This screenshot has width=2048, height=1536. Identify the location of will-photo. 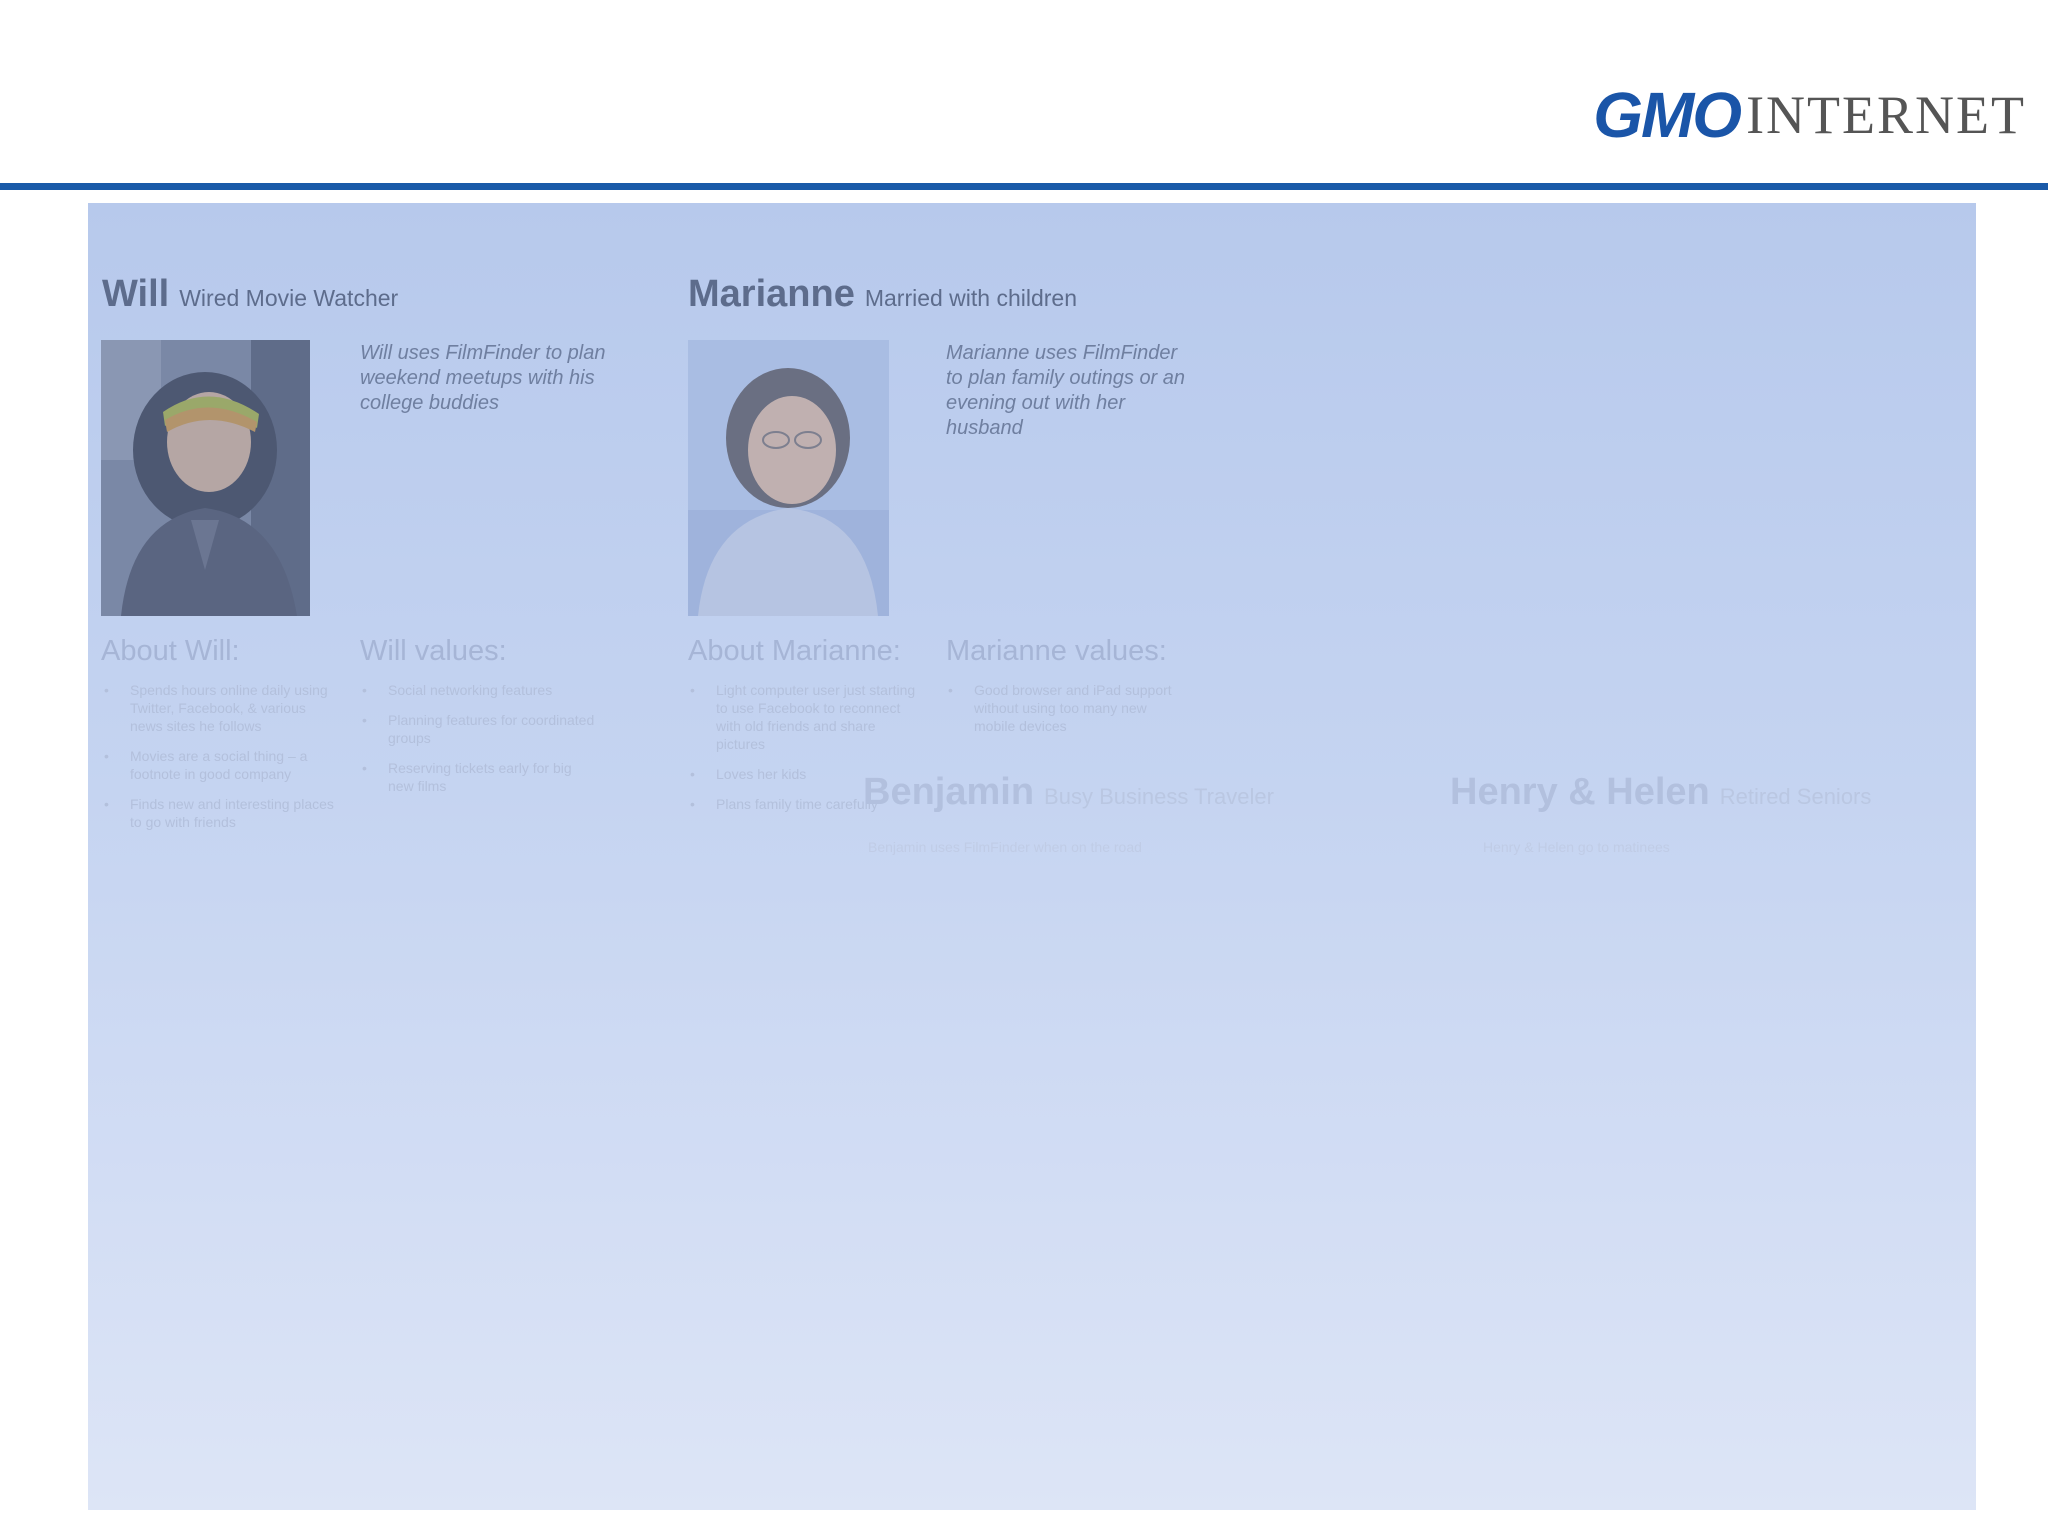
(205, 478).